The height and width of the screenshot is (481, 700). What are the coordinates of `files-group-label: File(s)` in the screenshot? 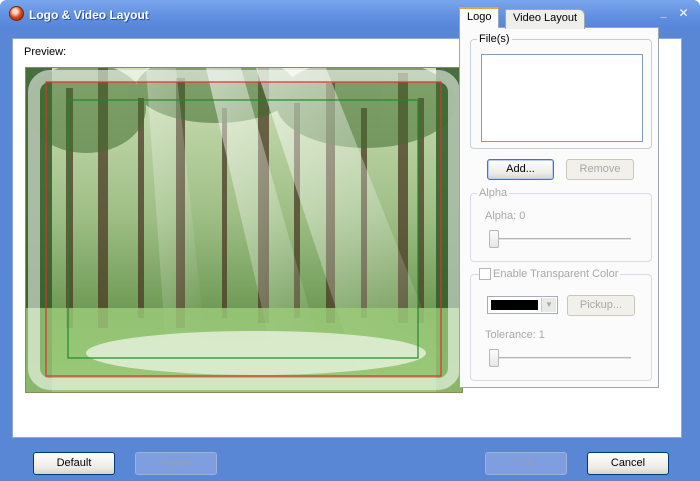 It's located at (494, 39).